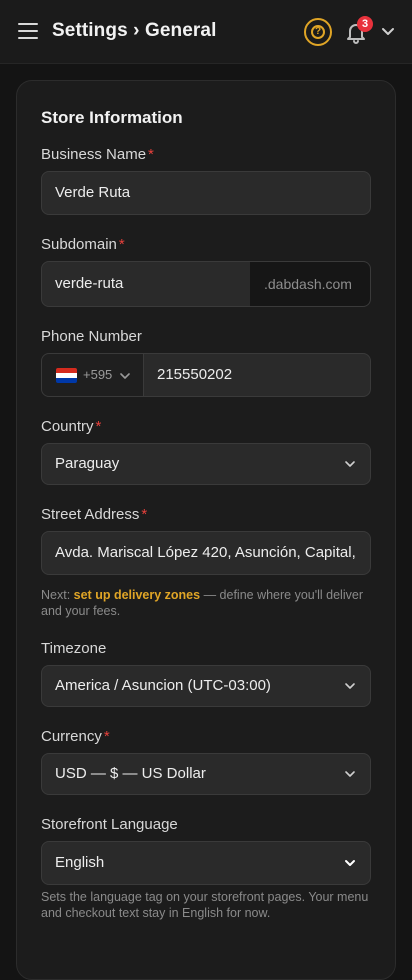 The width and height of the screenshot is (412, 980). What do you see at coordinates (137, 595) in the screenshot?
I see `delivery-zones-link: set up delivery zones` at bounding box center [137, 595].